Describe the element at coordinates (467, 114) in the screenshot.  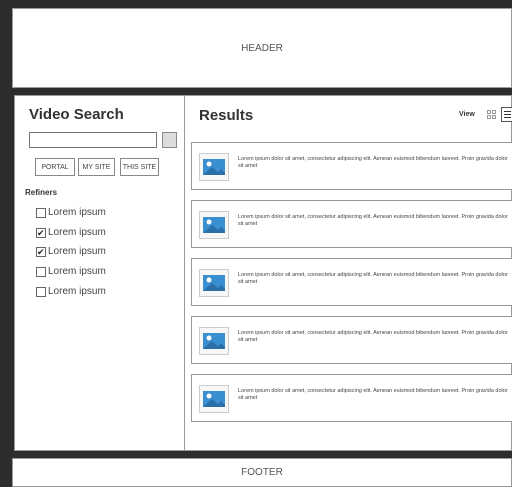
I see `view-label: View` at that location.